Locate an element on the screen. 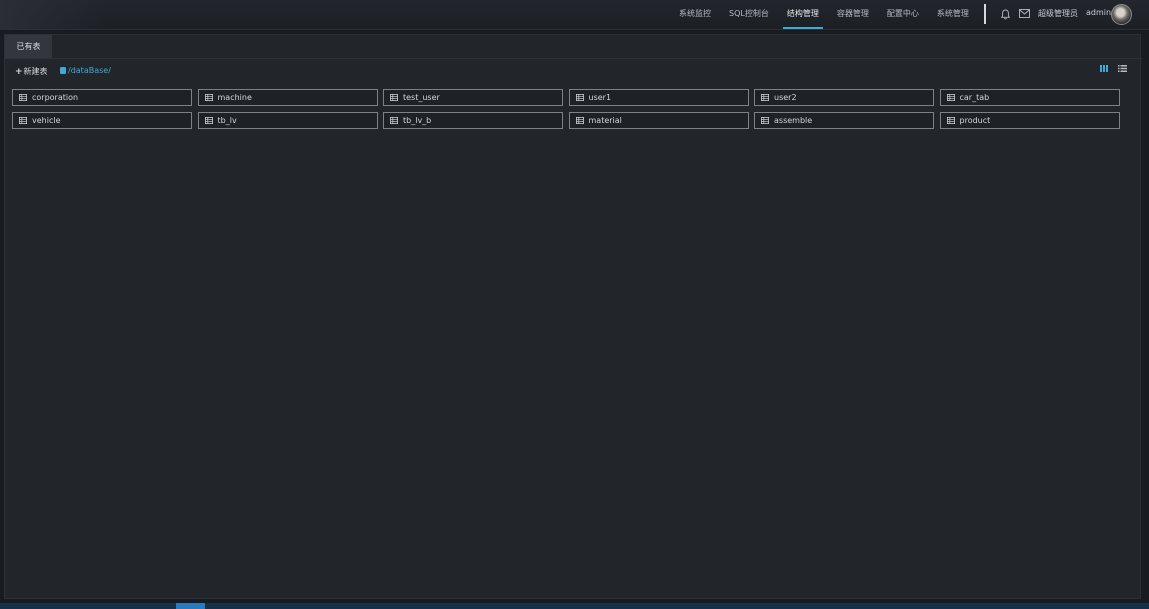 The image size is (1149, 609). database-icon is located at coordinates (63, 70).